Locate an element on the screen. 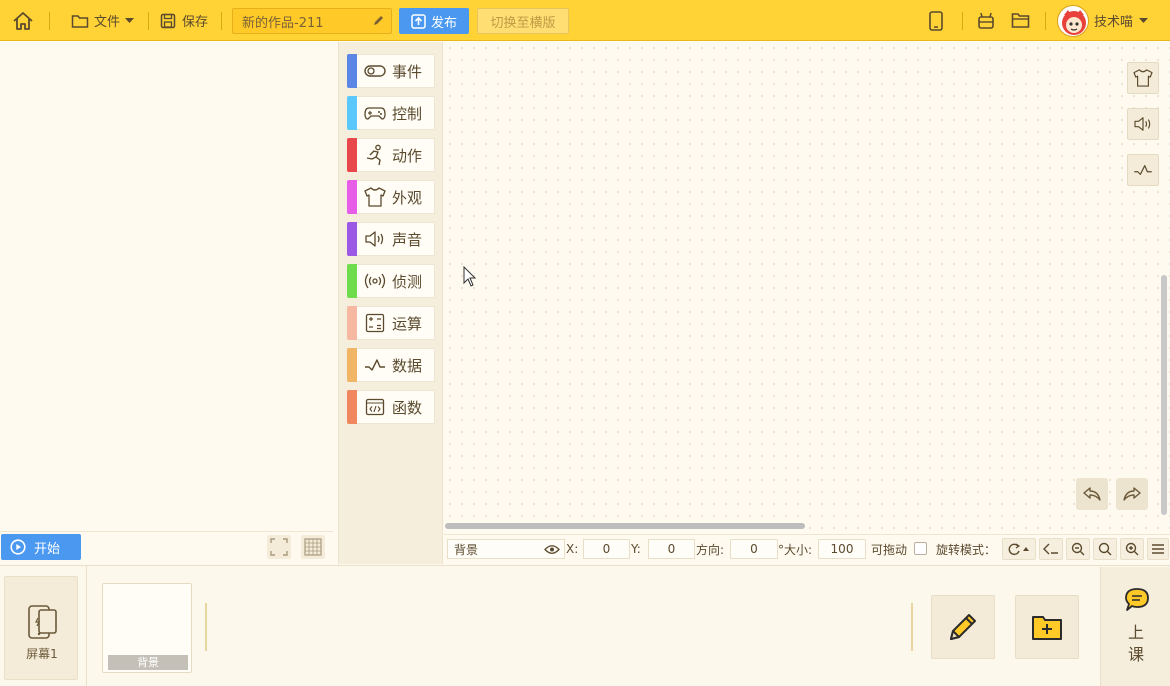 This screenshot has height=686, width=1170. category-label: 数据 is located at coordinates (407, 365).